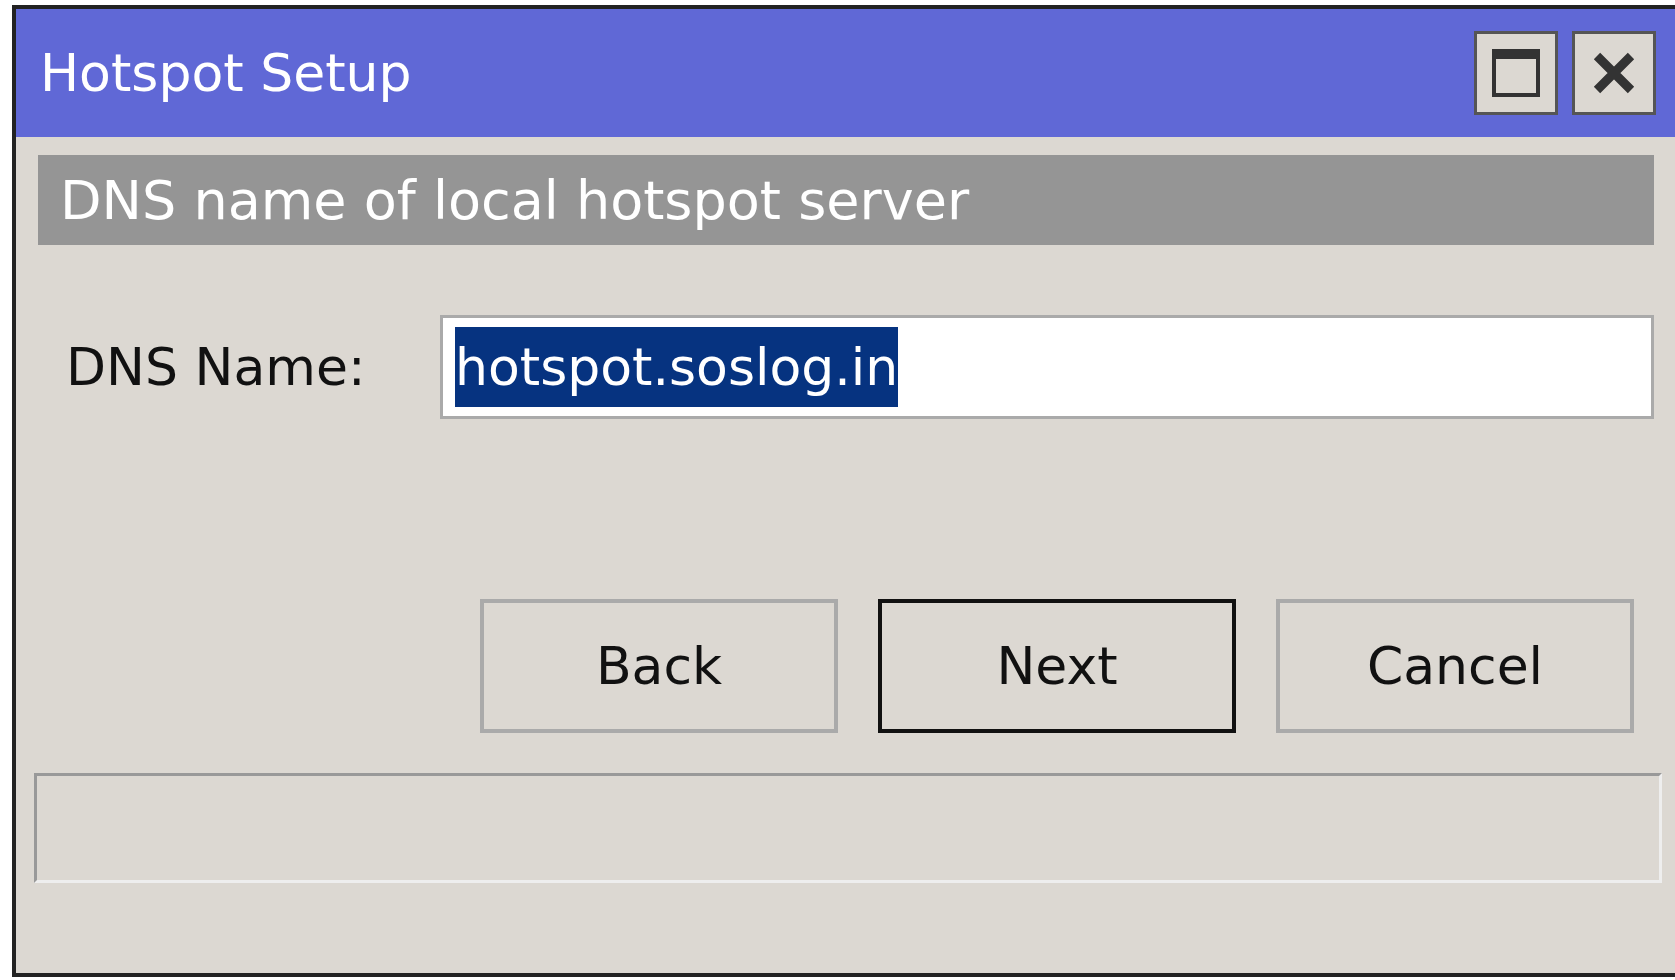  I want to click on close-icon, so click(1614, 73).